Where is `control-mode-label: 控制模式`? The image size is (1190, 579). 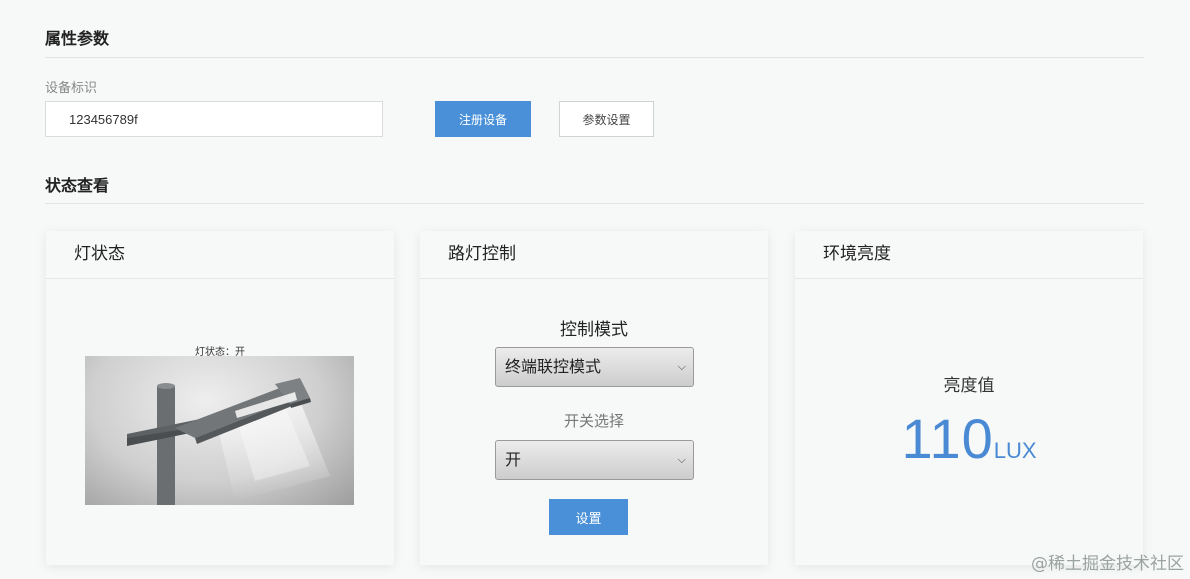
control-mode-label: 控制模式 is located at coordinates (594, 330).